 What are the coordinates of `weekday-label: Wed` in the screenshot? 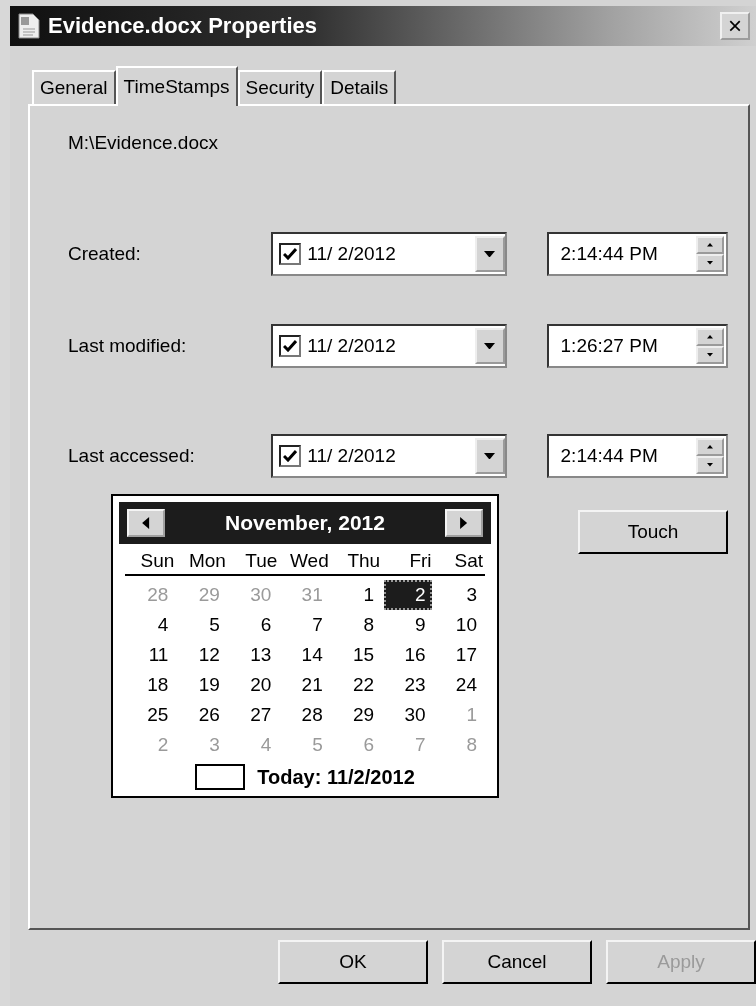 It's located at (309, 561).